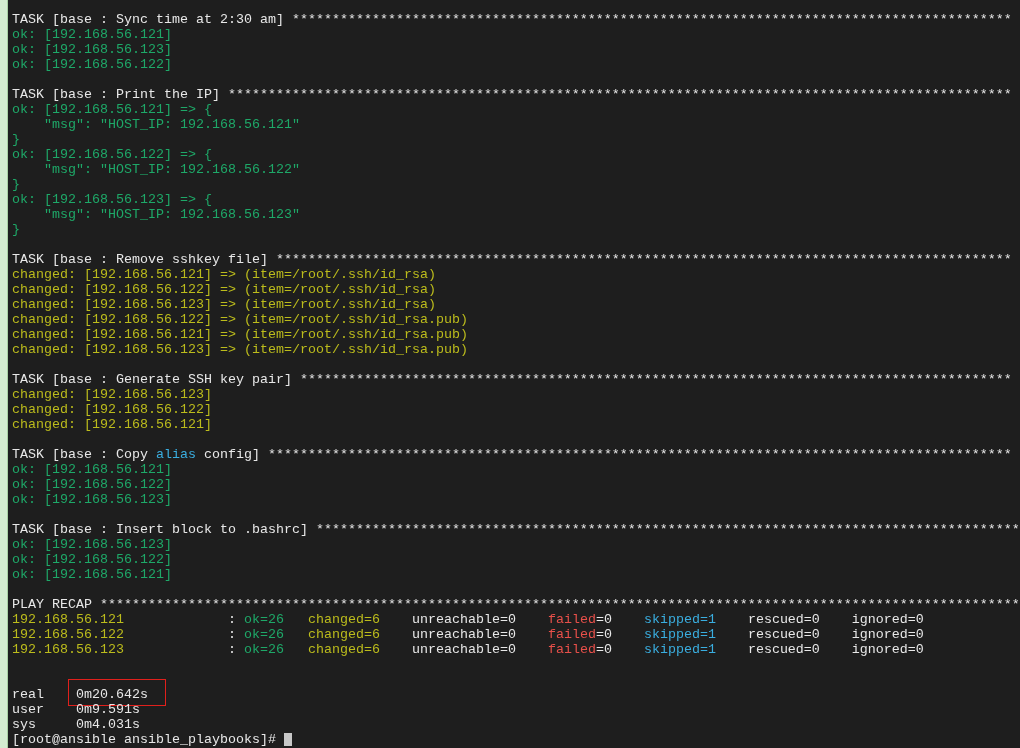 This screenshot has width=1020, height=748. What do you see at coordinates (112, 394) in the screenshot?
I see `terminal-line: changed: [192.168.56.123]` at bounding box center [112, 394].